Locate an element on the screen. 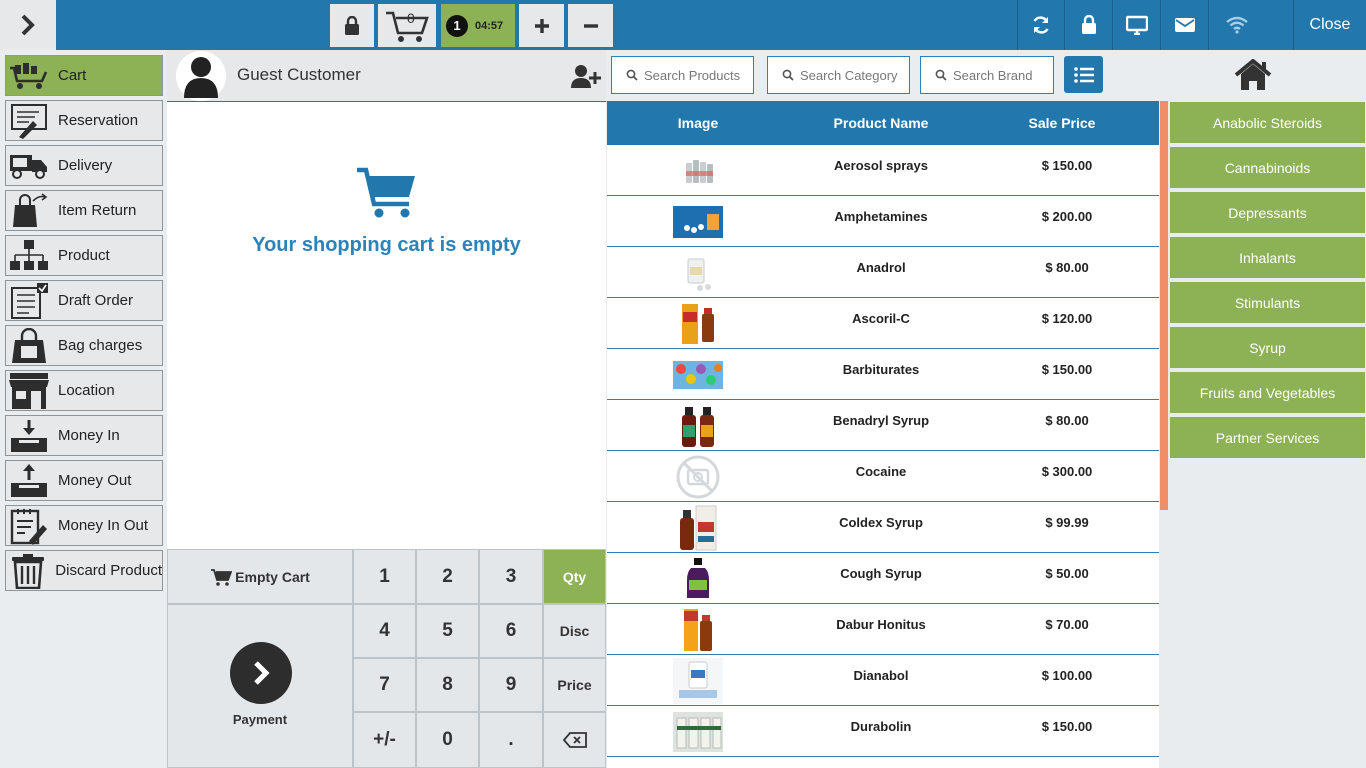 This screenshot has width=1366, height=768. product-name: Cough Syrup is located at coordinates (881, 573).